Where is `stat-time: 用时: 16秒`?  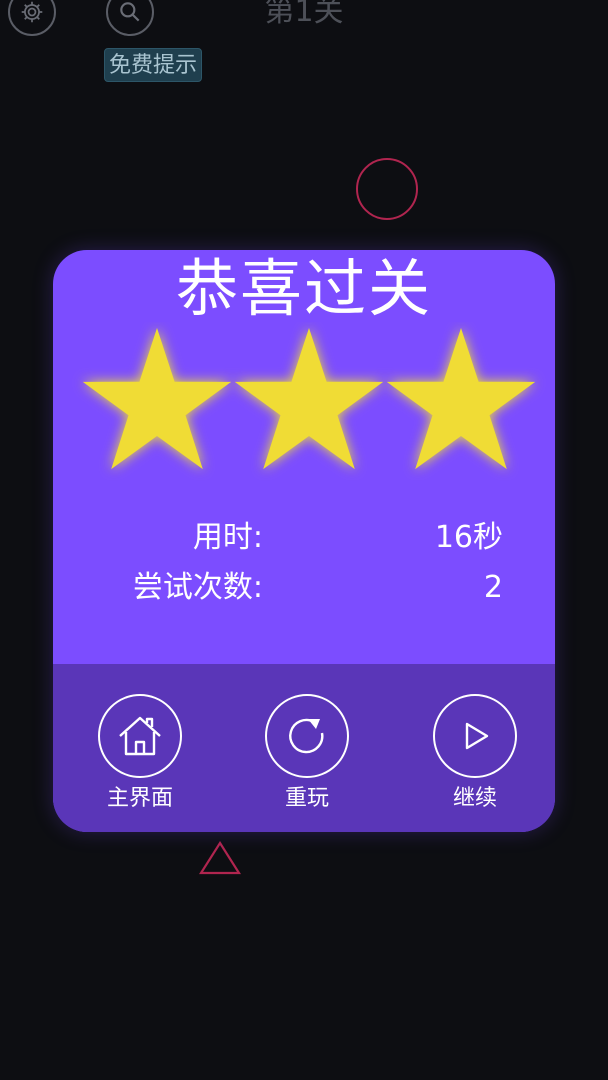
stat-time: 用时: 16秒 is located at coordinates (304, 538).